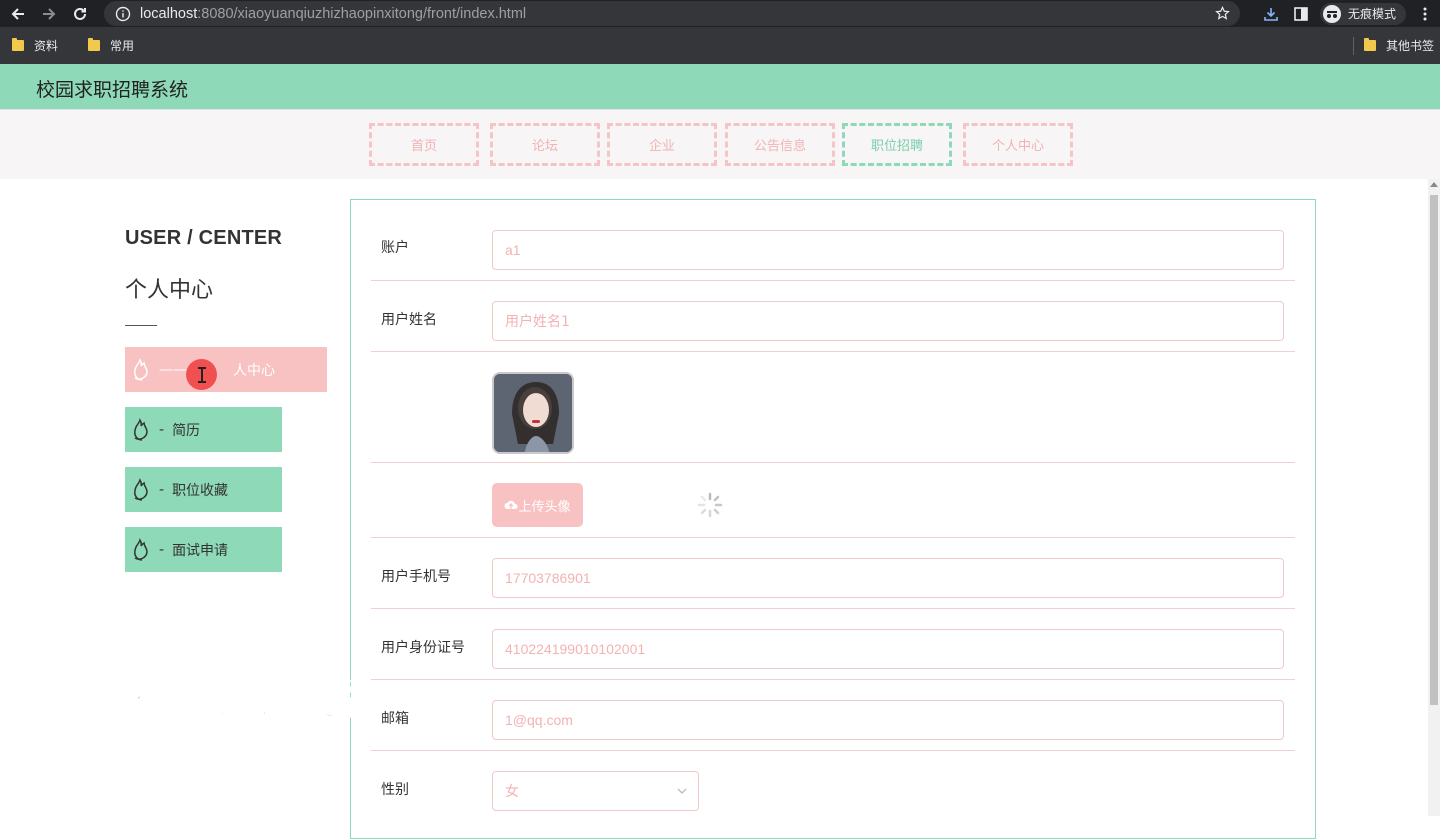  What do you see at coordinates (200, 550) in the screenshot?
I see `sidebar-item-label: 面试申请` at bounding box center [200, 550].